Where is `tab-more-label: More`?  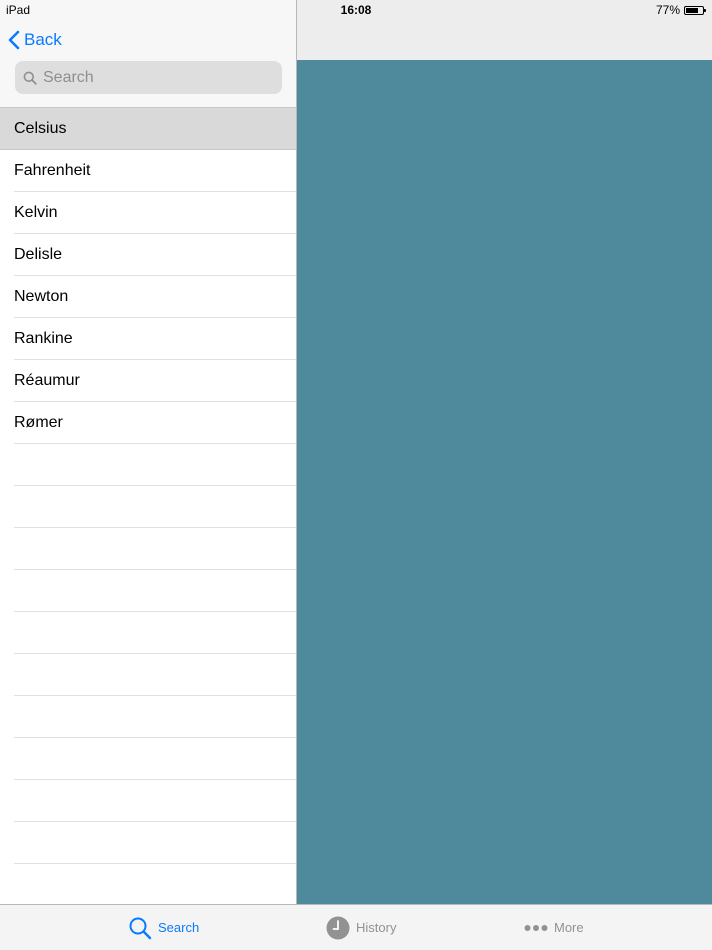 tab-more-label: More is located at coordinates (569, 927).